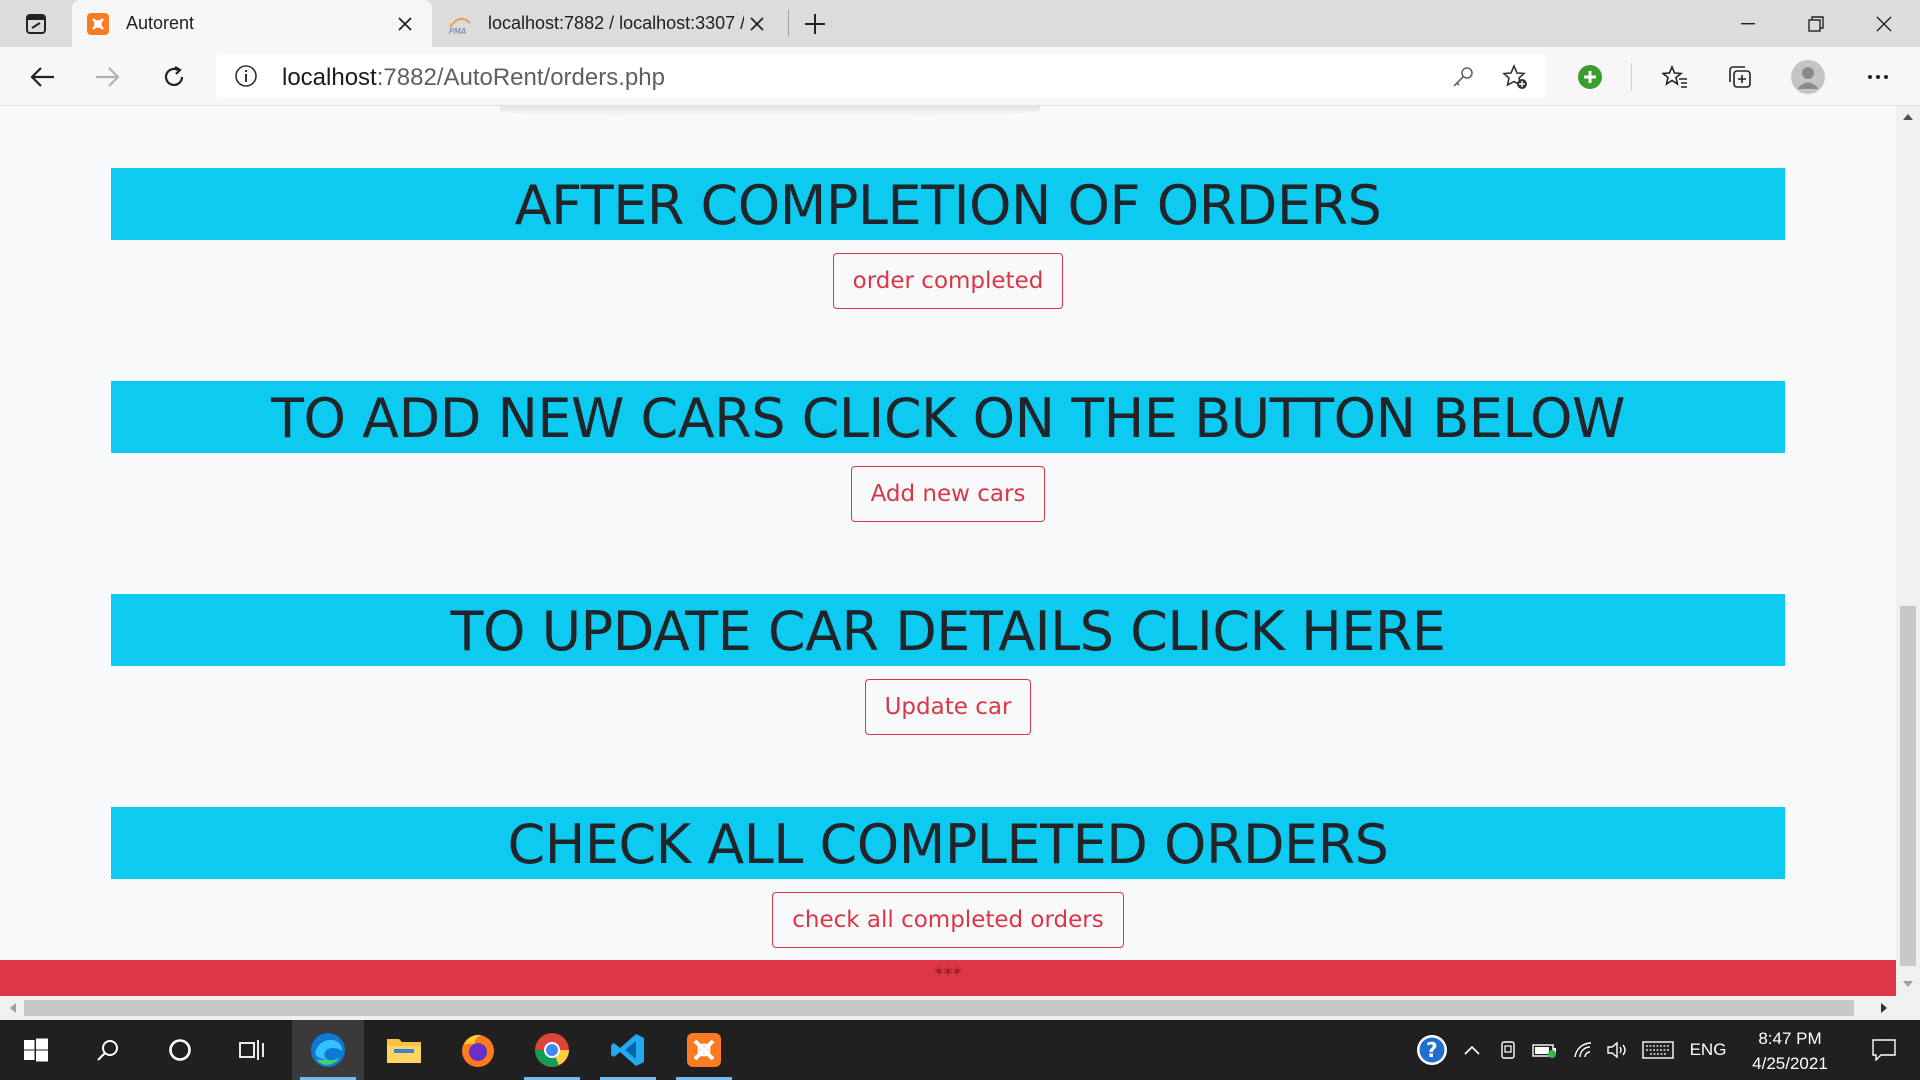 Image resolution: width=1920 pixels, height=1080 pixels. What do you see at coordinates (404, 1050) in the screenshot?
I see `file-explorer-icon` at bounding box center [404, 1050].